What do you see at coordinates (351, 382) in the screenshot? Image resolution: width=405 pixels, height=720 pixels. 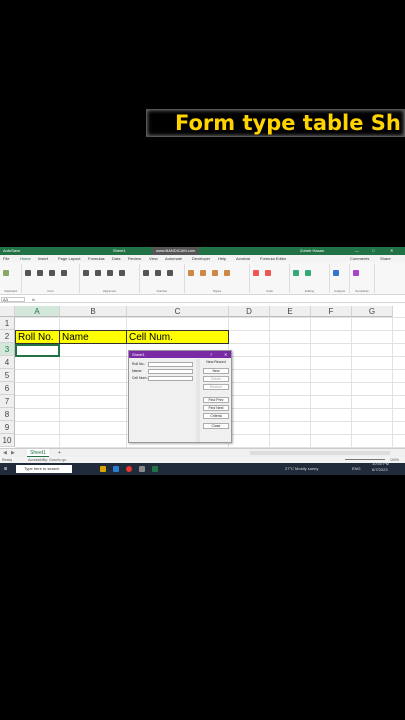 I see `grid-line` at bounding box center [351, 382].